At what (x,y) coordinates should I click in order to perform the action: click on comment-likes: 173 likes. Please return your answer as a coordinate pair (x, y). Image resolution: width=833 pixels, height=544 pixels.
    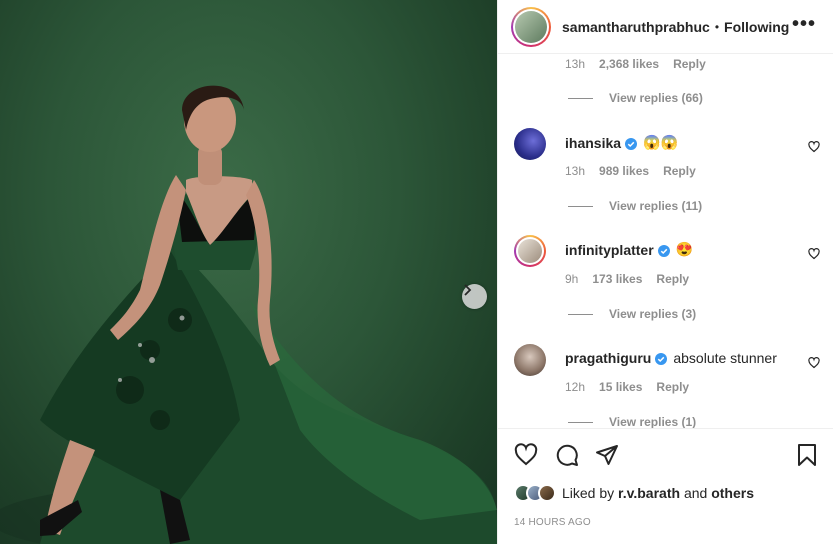
    Looking at the image, I should click on (617, 279).